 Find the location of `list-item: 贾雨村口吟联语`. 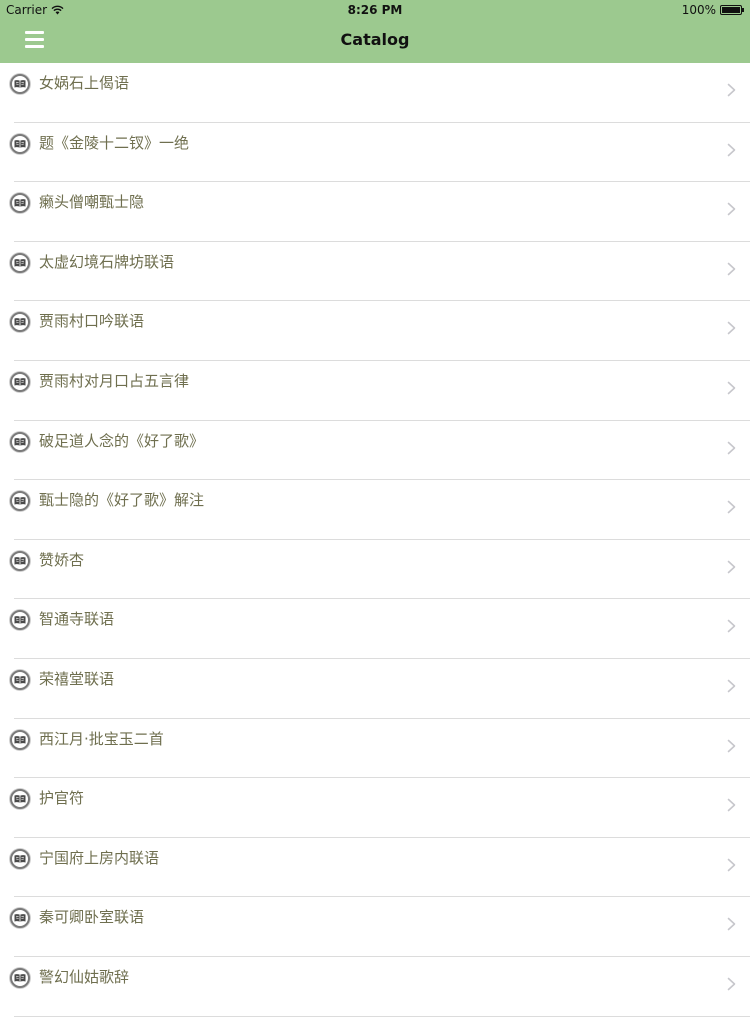

list-item: 贾雨村口吟联语 is located at coordinates (375, 331).